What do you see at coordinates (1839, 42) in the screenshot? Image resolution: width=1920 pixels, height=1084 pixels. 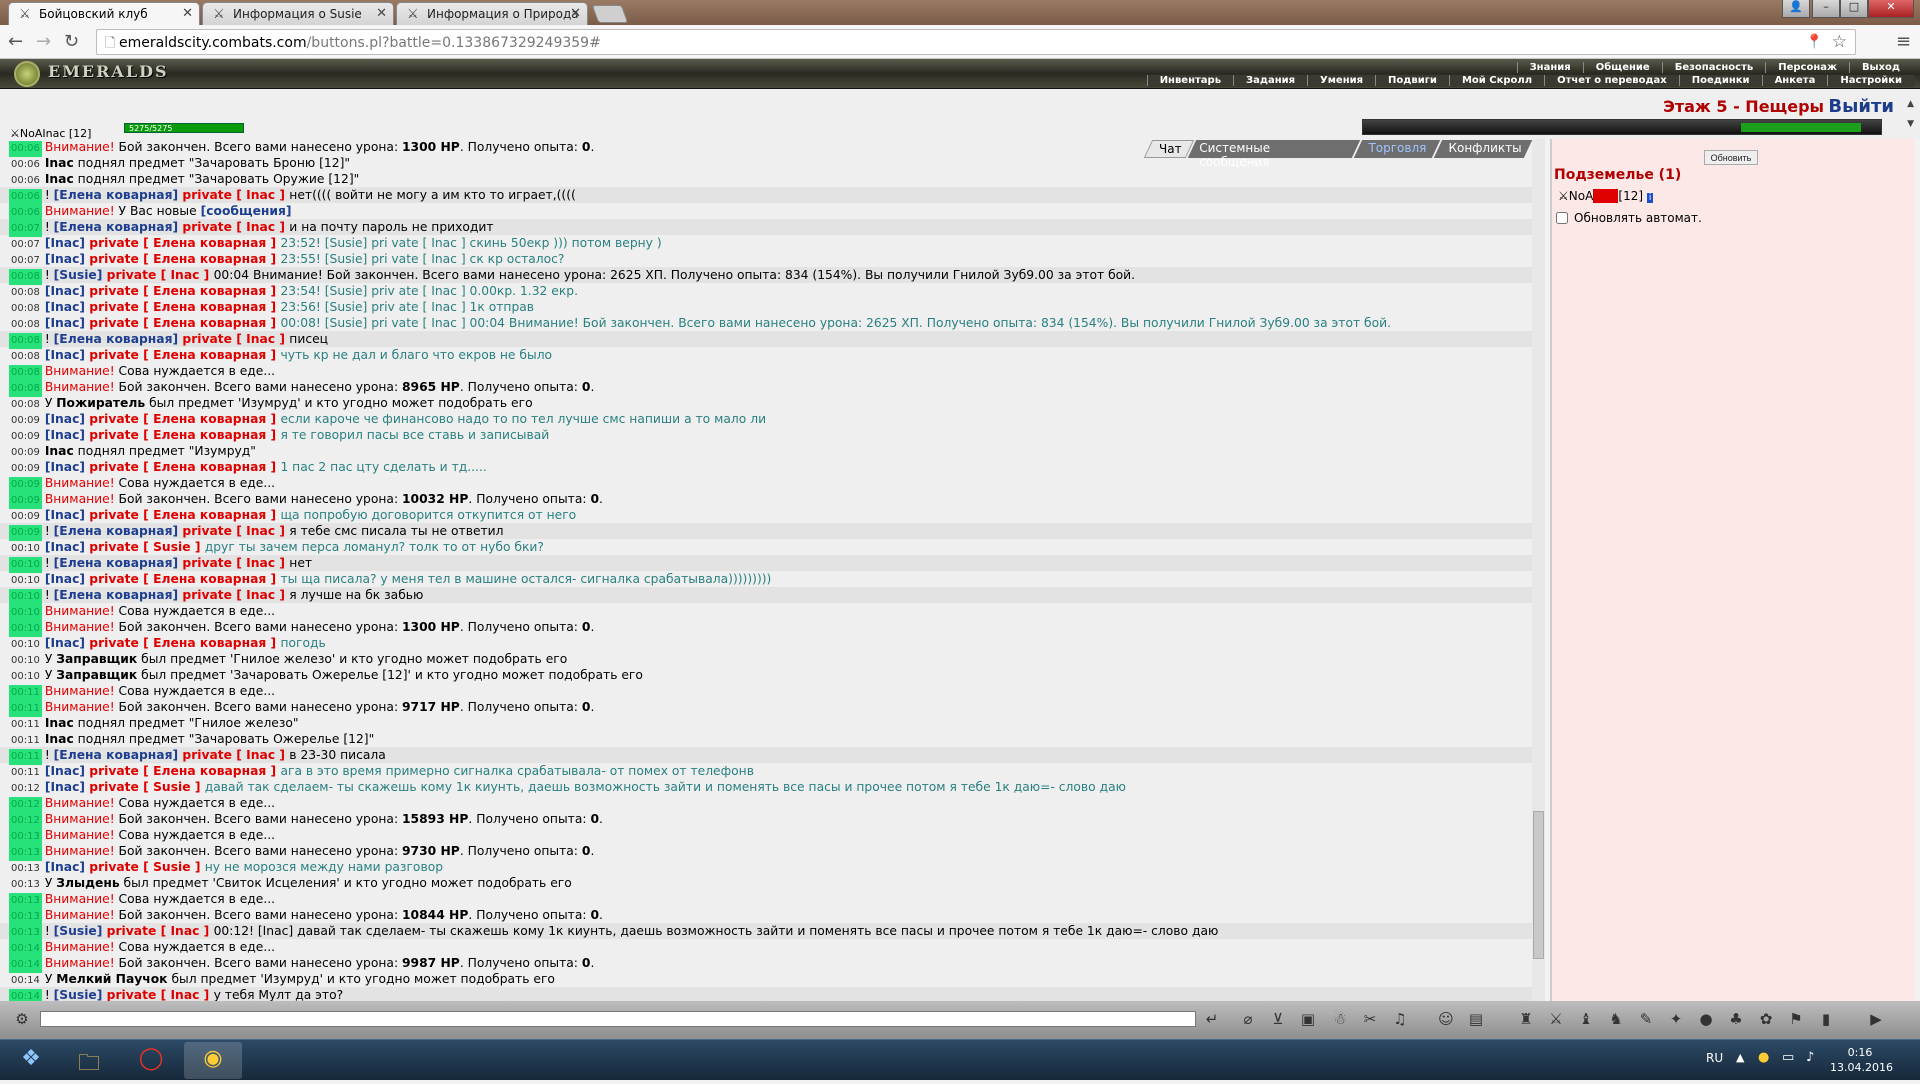 I see `star-icon: ☆` at bounding box center [1839, 42].